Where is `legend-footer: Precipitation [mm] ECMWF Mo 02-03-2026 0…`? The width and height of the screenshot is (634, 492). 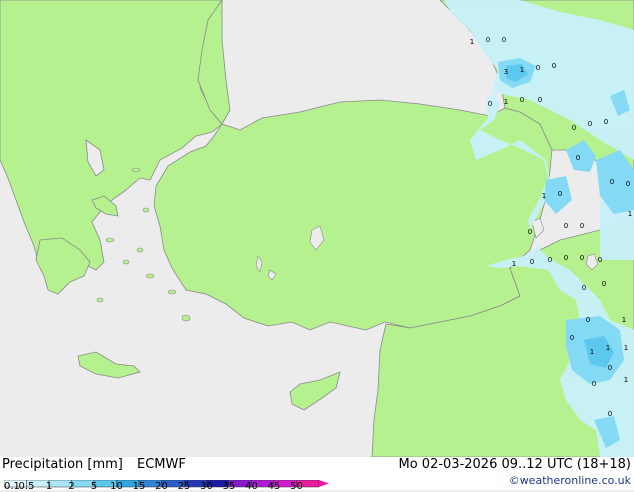
legend-footer: Precipitation [mm] ECMWF Mo 02-03-2026 0… is located at coordinates (317, 474).